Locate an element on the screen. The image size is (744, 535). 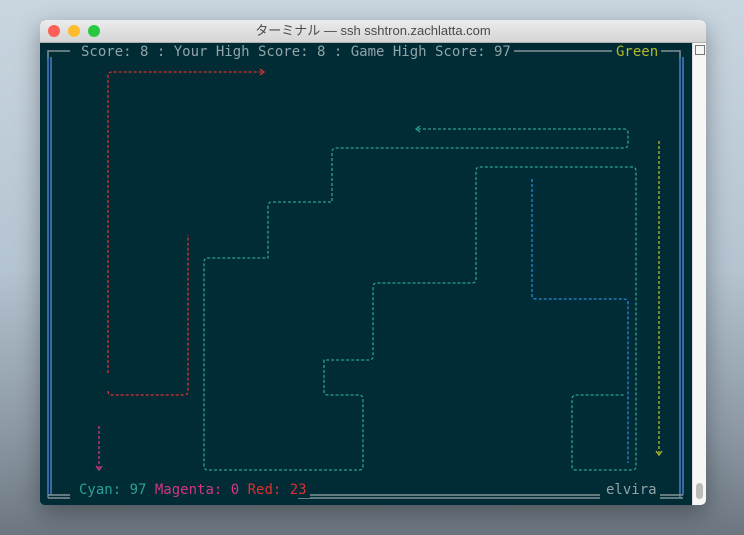
scoreboard: Cyan: 97 Magenta: 0 Red: 23 is located at coordinates (193, 490).